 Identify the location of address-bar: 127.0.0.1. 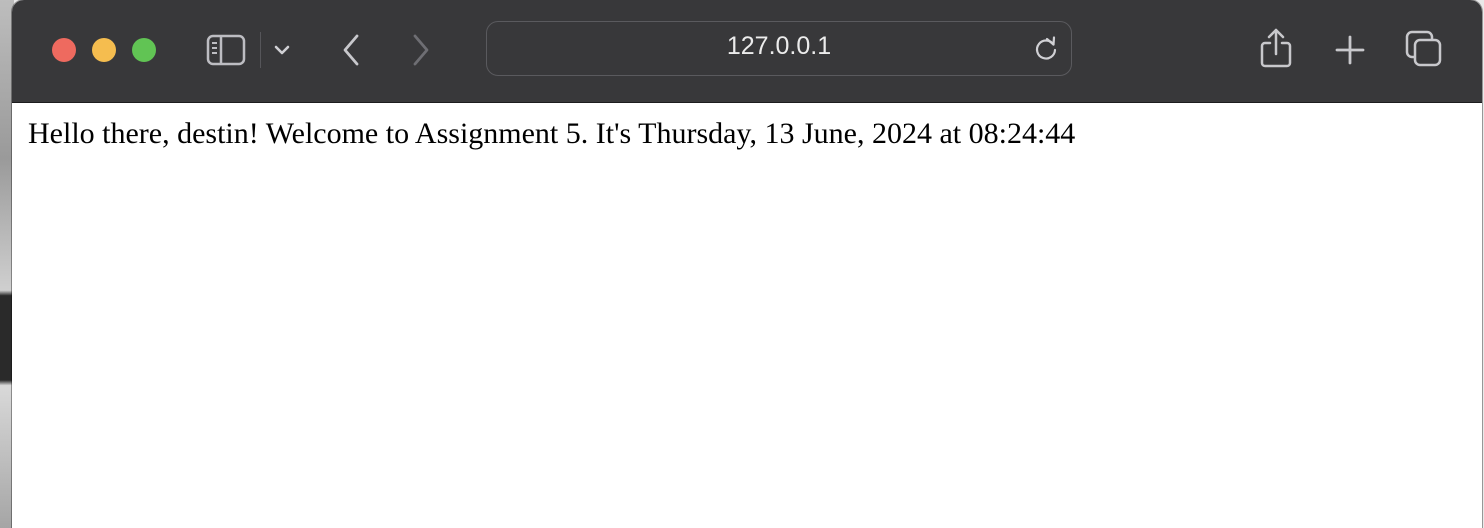
(779, 48).